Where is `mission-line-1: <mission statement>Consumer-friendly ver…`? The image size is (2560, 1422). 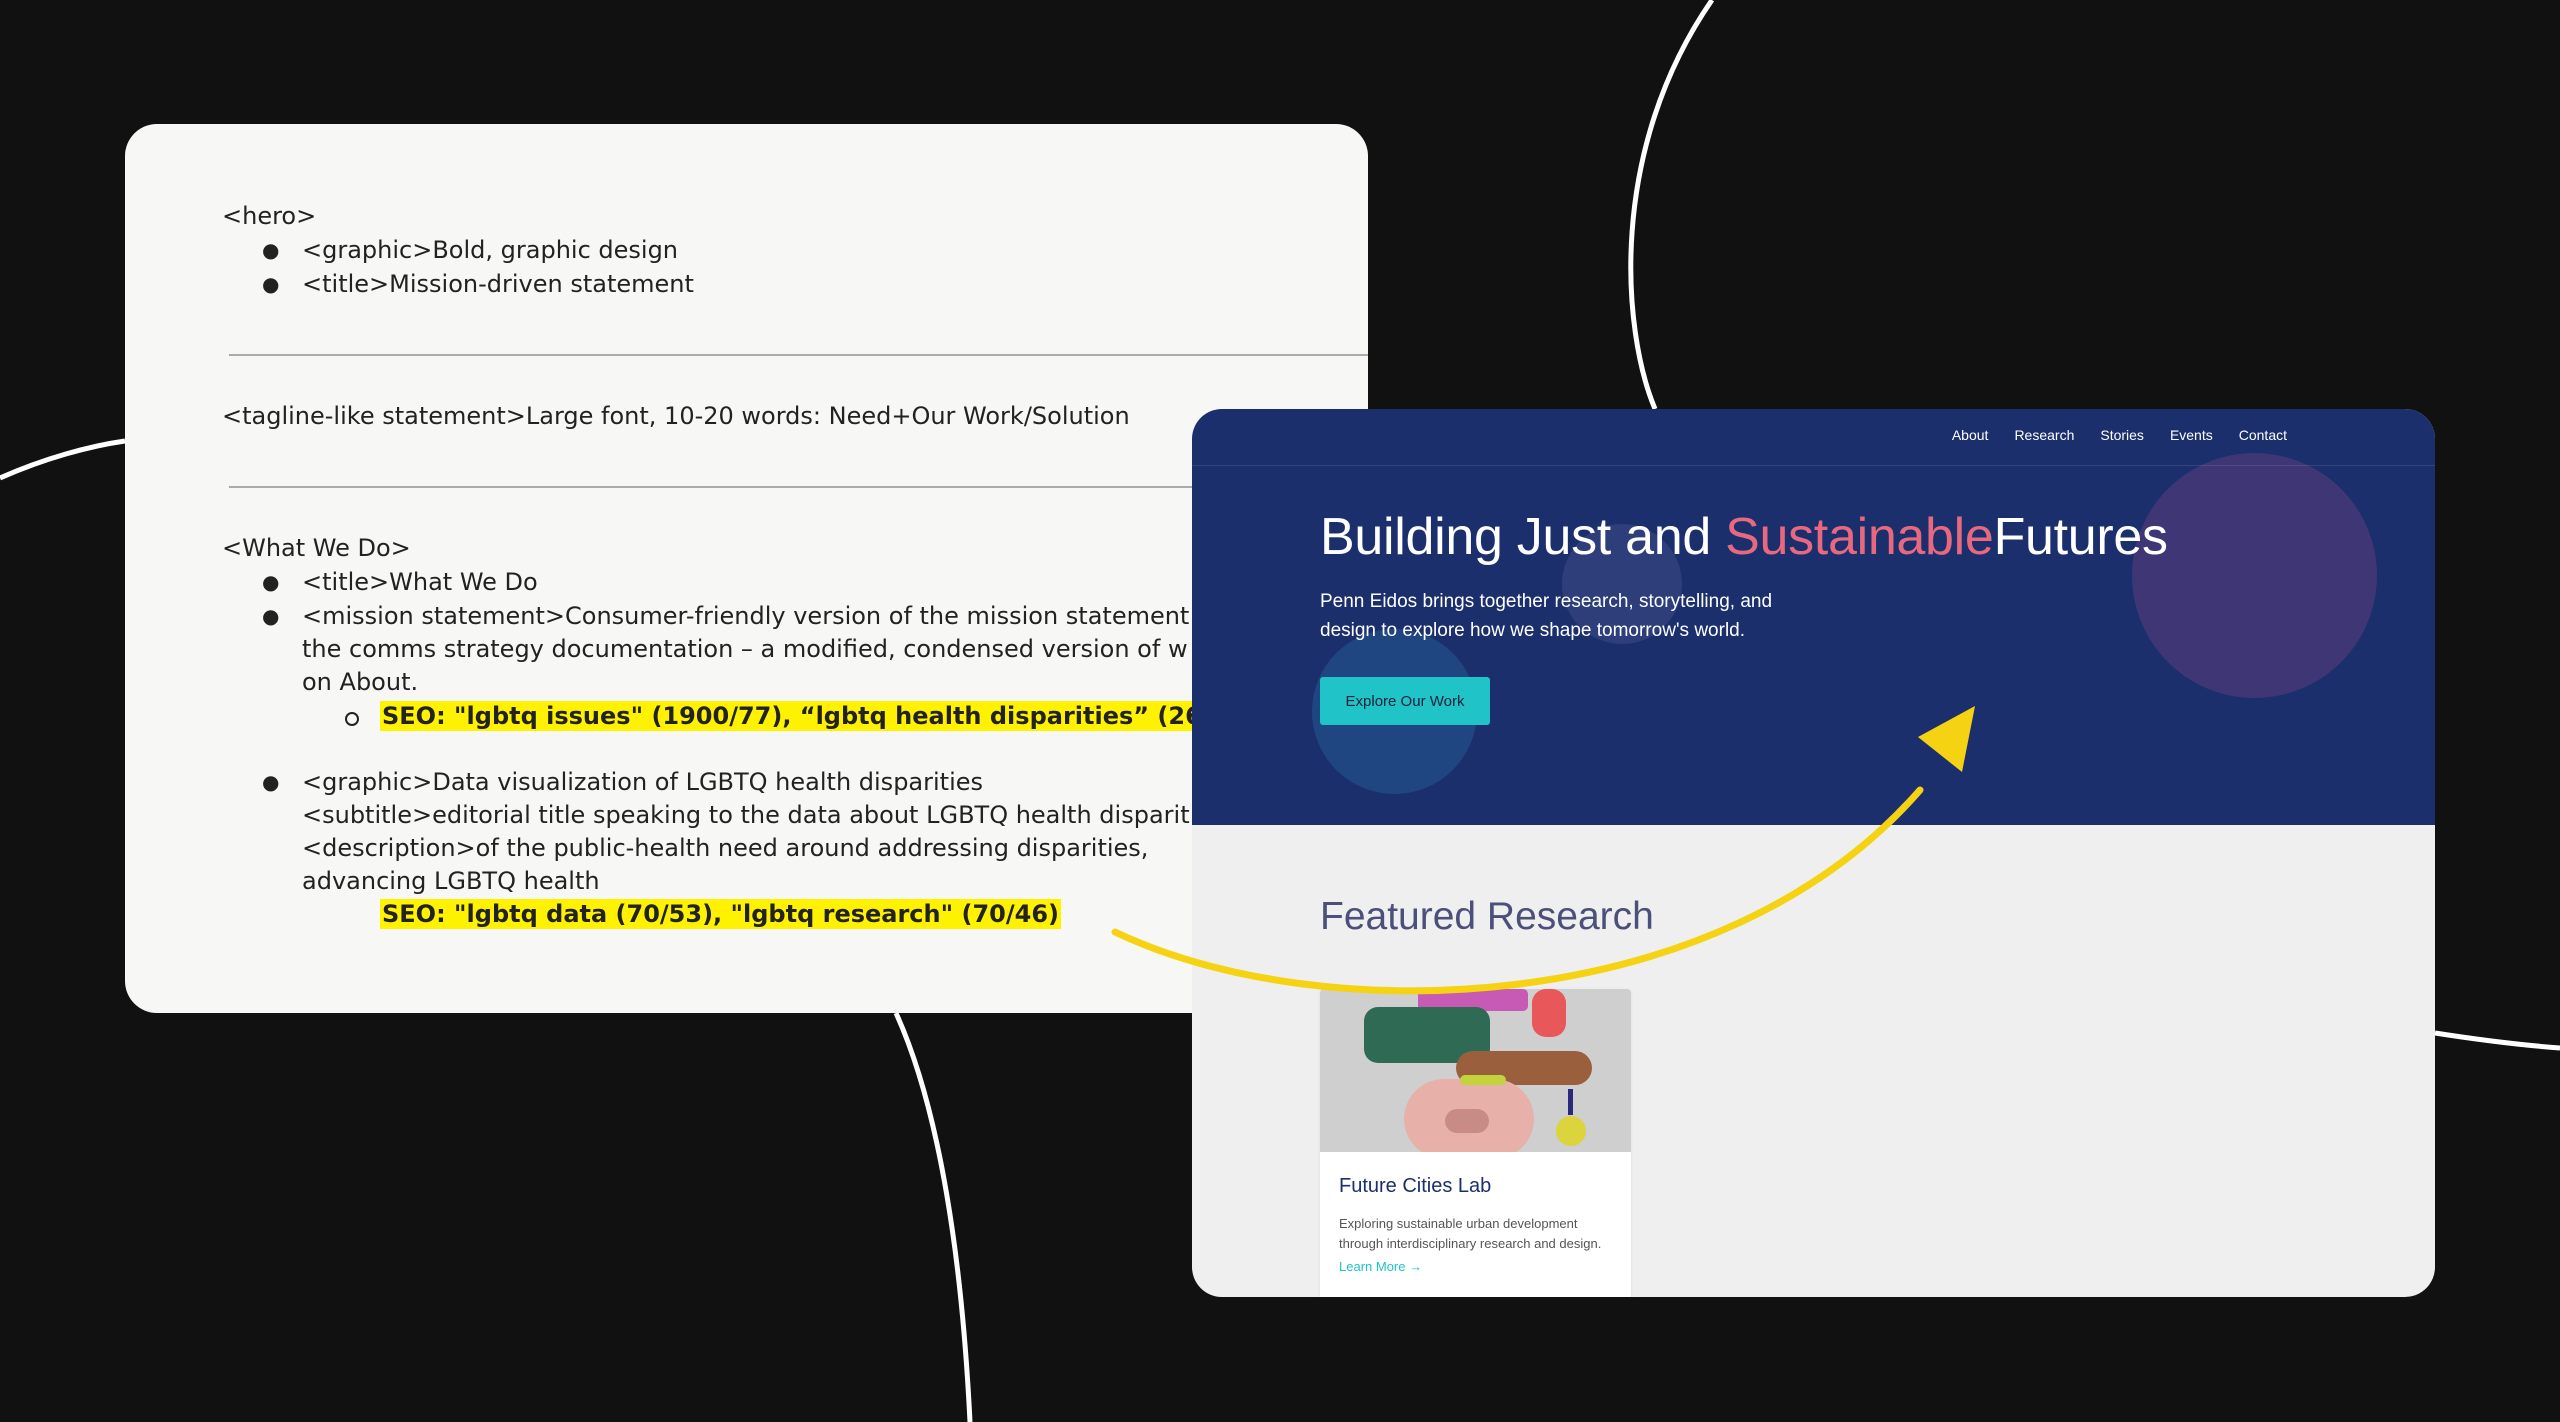 mission-line-1: <mission statement>Consumer-friendly ver… is located at coordinates (746, 616).